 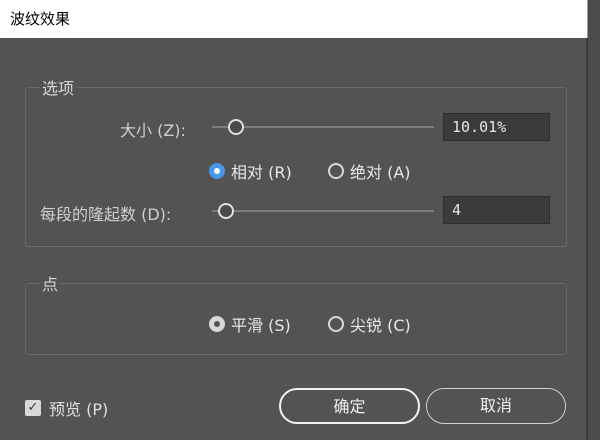 What do you see at coordinates (349, 406) in the screenshot?
I see `ok-button: 确定` at bounding box center [349, 406].